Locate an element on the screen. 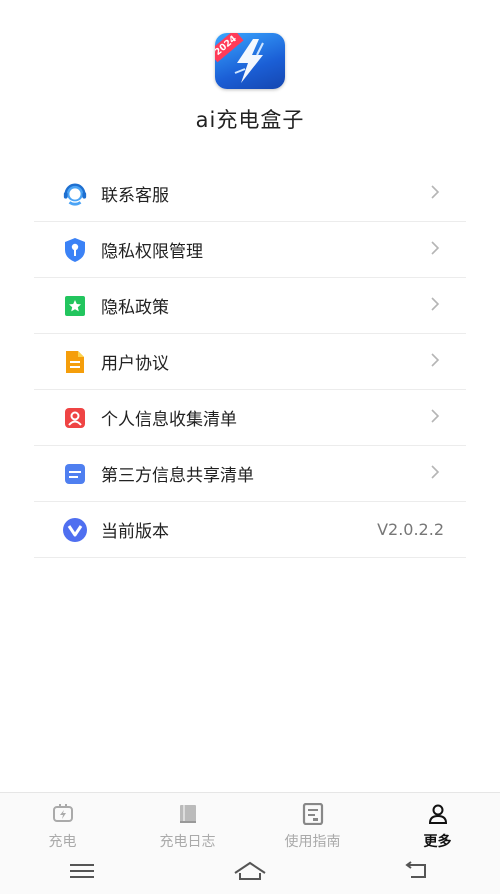 This screenshot has width=500, height=894. guide-icon is located at coordinates (313, 815).